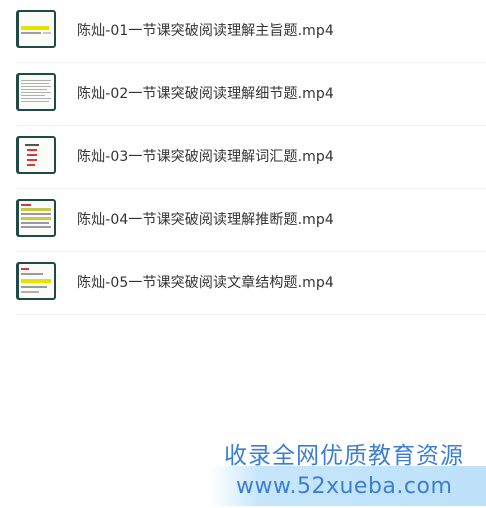  I want to click on file-row: 陈灿-05一节课突破阅读文章结构题.mp4, so click(243, 283).